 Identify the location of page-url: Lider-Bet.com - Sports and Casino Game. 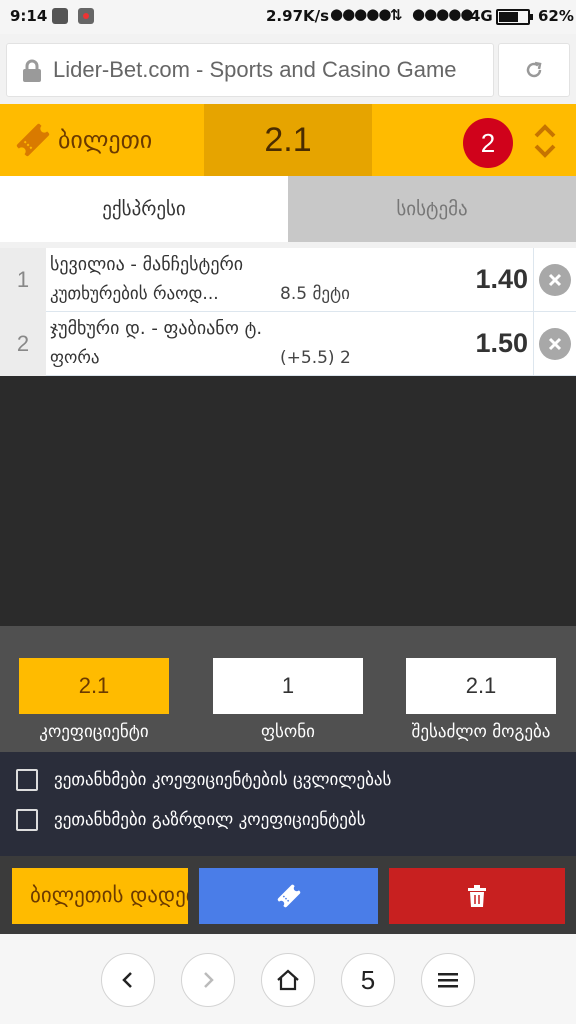
(255, 69).